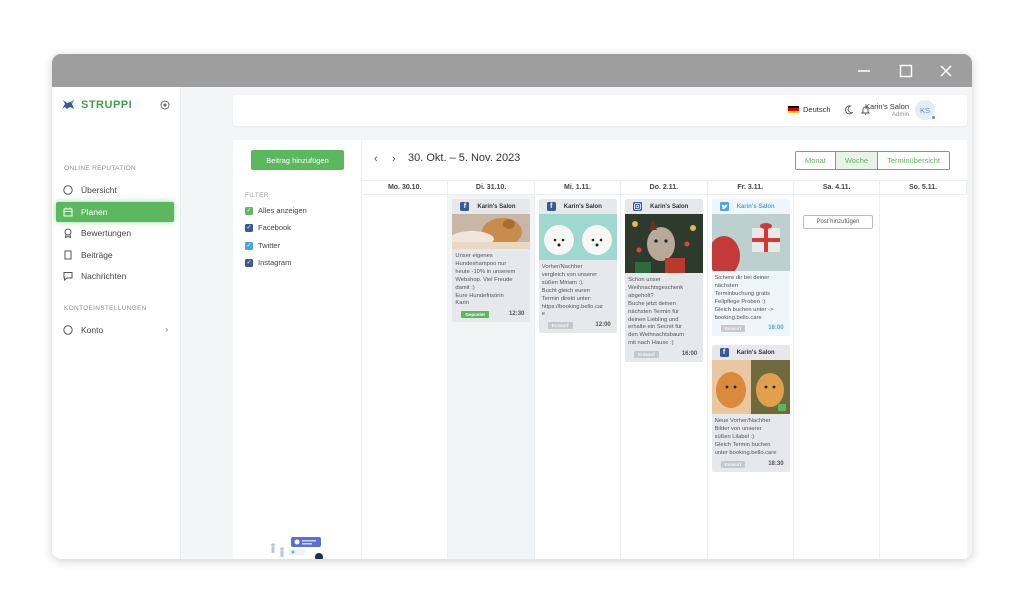  What do you see at coordinates (638, 206) in the screenshot?
I see `instagram-icon` at bounding box center [638, 206].